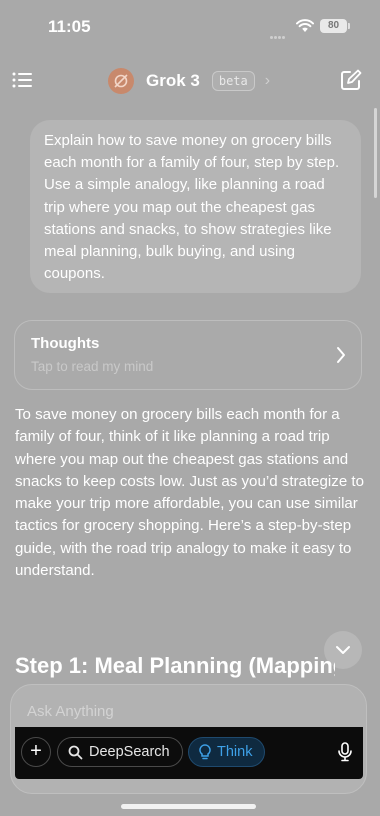 This screenshot has width=380, height=816. What do you see at coordinates (190, 26) in the screenshot?
I see `status-bar: 11:05 80` at bounding box center [190, 26].